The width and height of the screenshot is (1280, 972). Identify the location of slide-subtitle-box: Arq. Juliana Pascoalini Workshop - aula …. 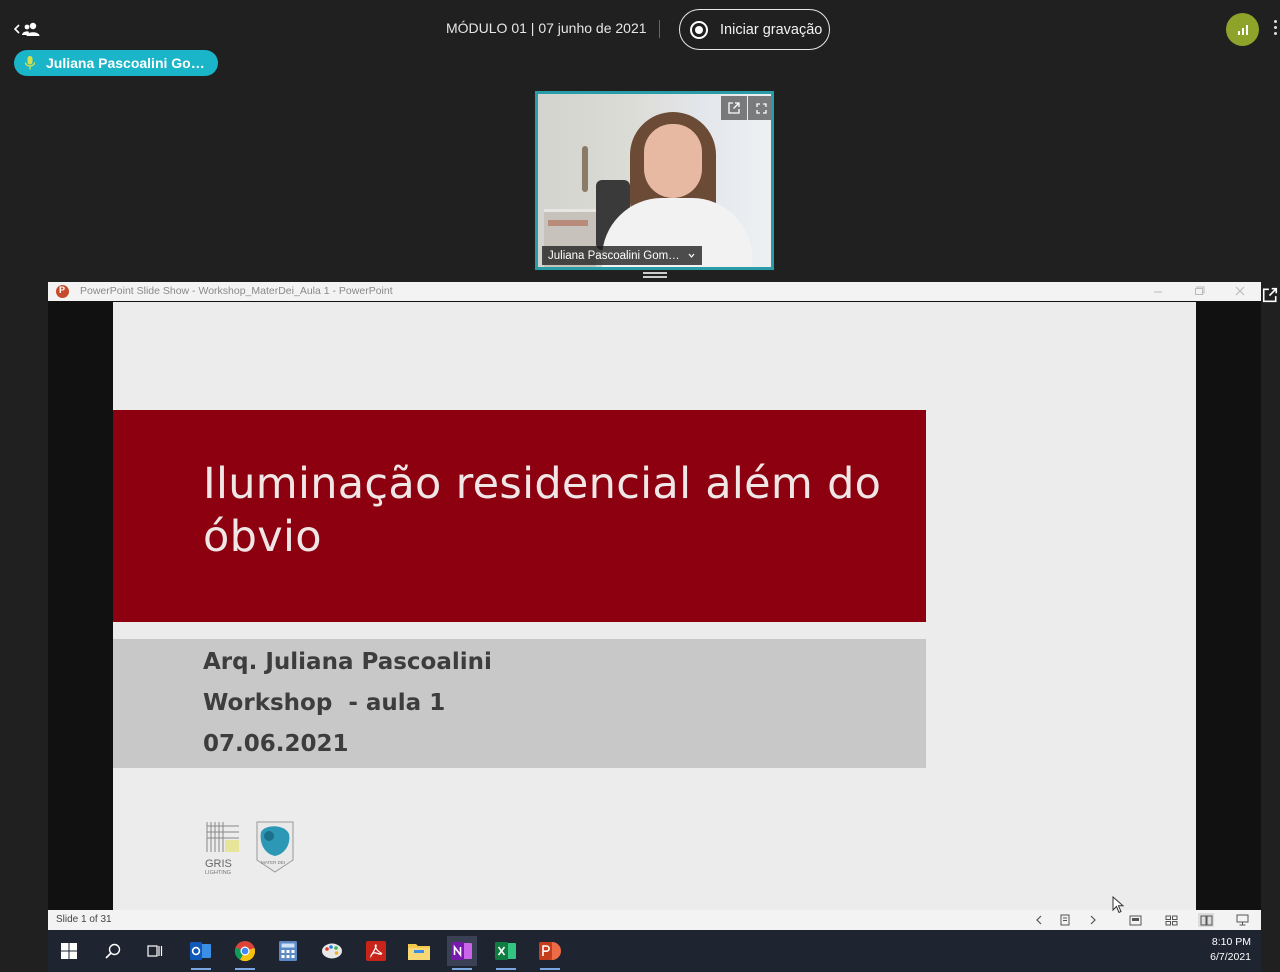
(519, 703).